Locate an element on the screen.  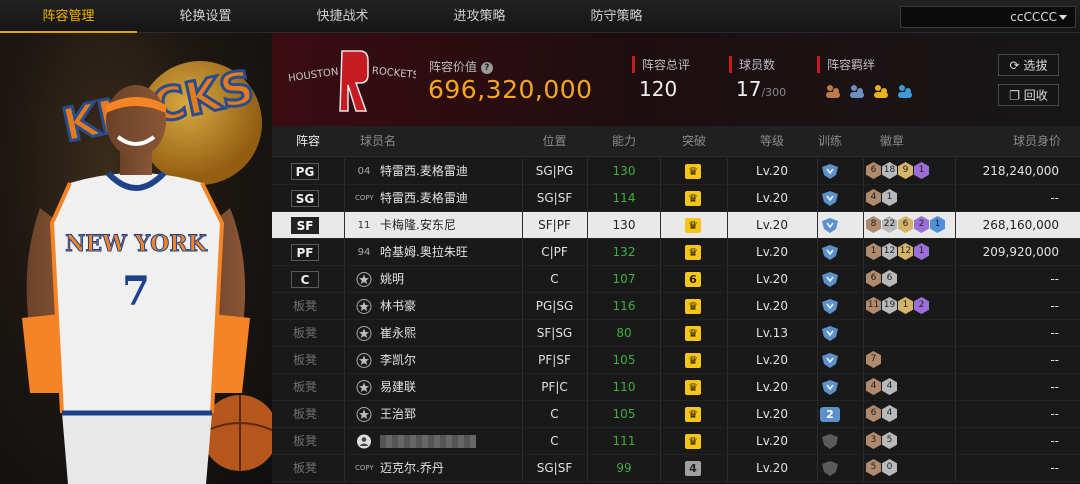
rockets-logo: HOUSTON ROCKETS is located at coordinates (352, 81).